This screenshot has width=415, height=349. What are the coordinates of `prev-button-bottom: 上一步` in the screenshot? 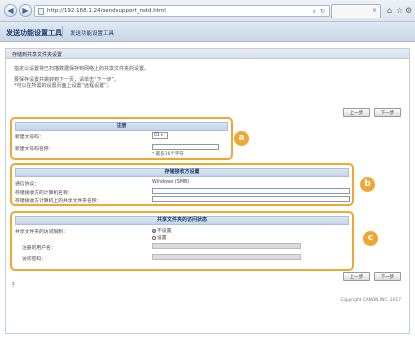 It's located at (356, 276).